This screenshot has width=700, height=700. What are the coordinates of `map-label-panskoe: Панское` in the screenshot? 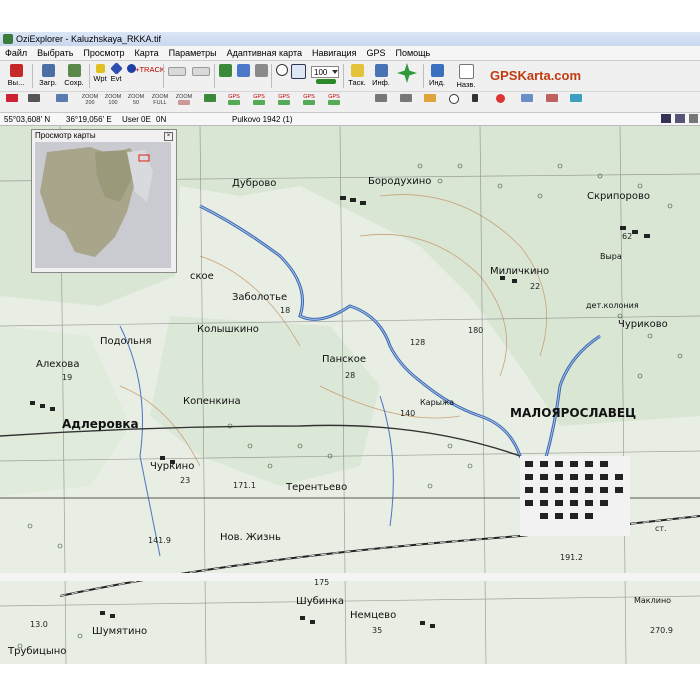 It's located at (344, 359).